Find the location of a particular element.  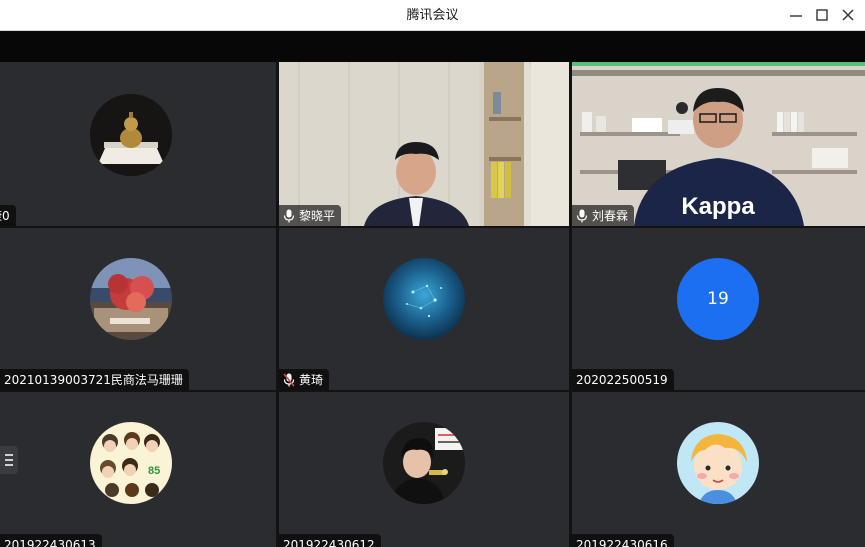

avatar: 85 is located at coordinates (131, 463).